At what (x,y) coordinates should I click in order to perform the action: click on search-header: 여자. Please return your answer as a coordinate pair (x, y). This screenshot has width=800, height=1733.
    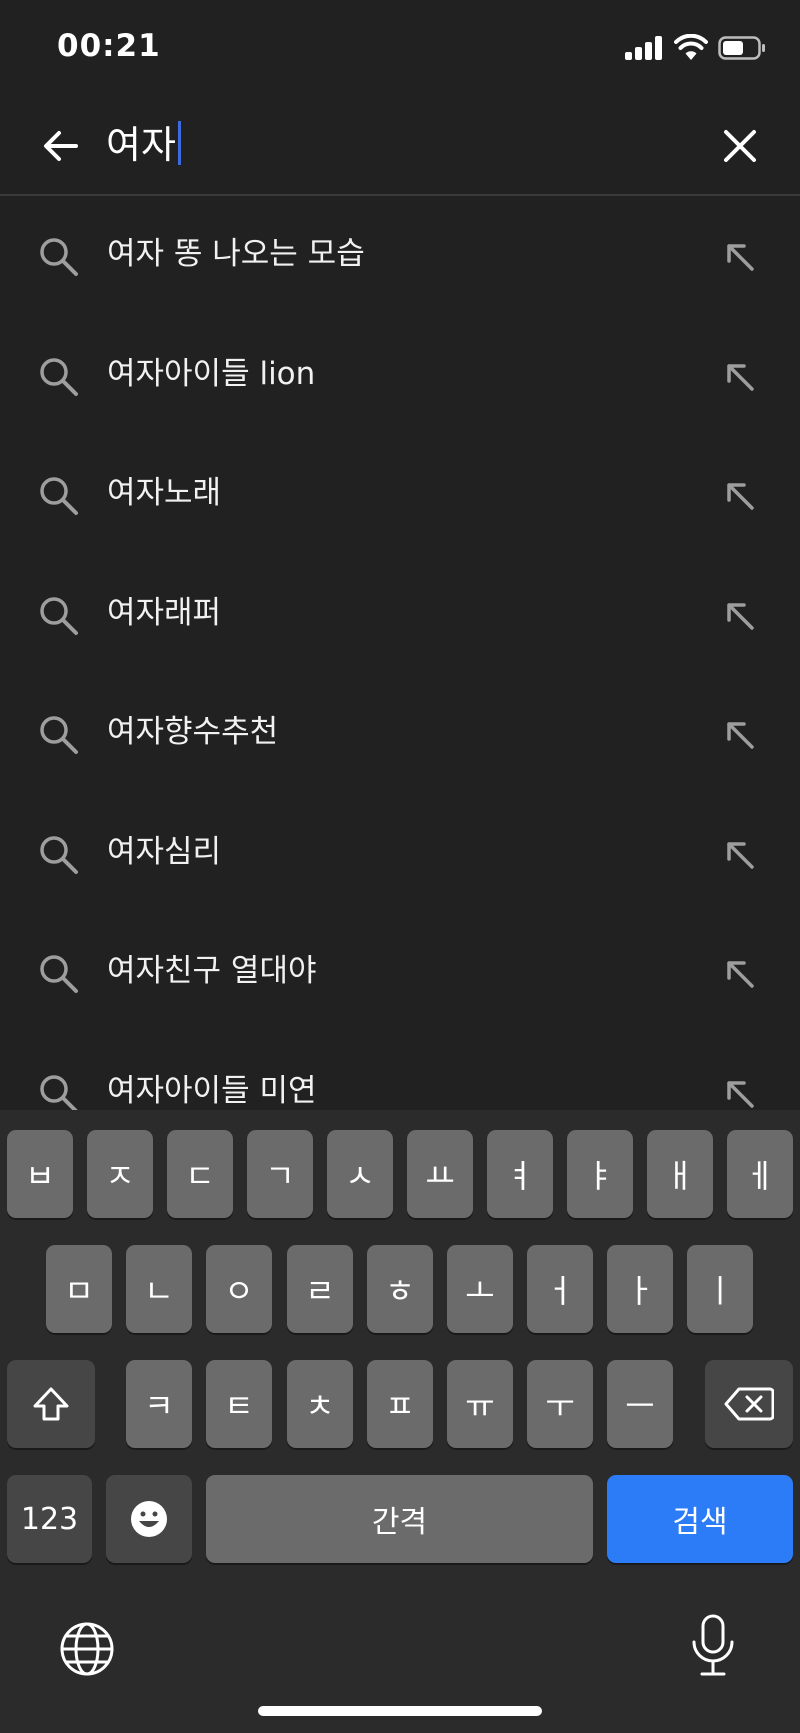
    Looking at the image, I should click on (400, 148).